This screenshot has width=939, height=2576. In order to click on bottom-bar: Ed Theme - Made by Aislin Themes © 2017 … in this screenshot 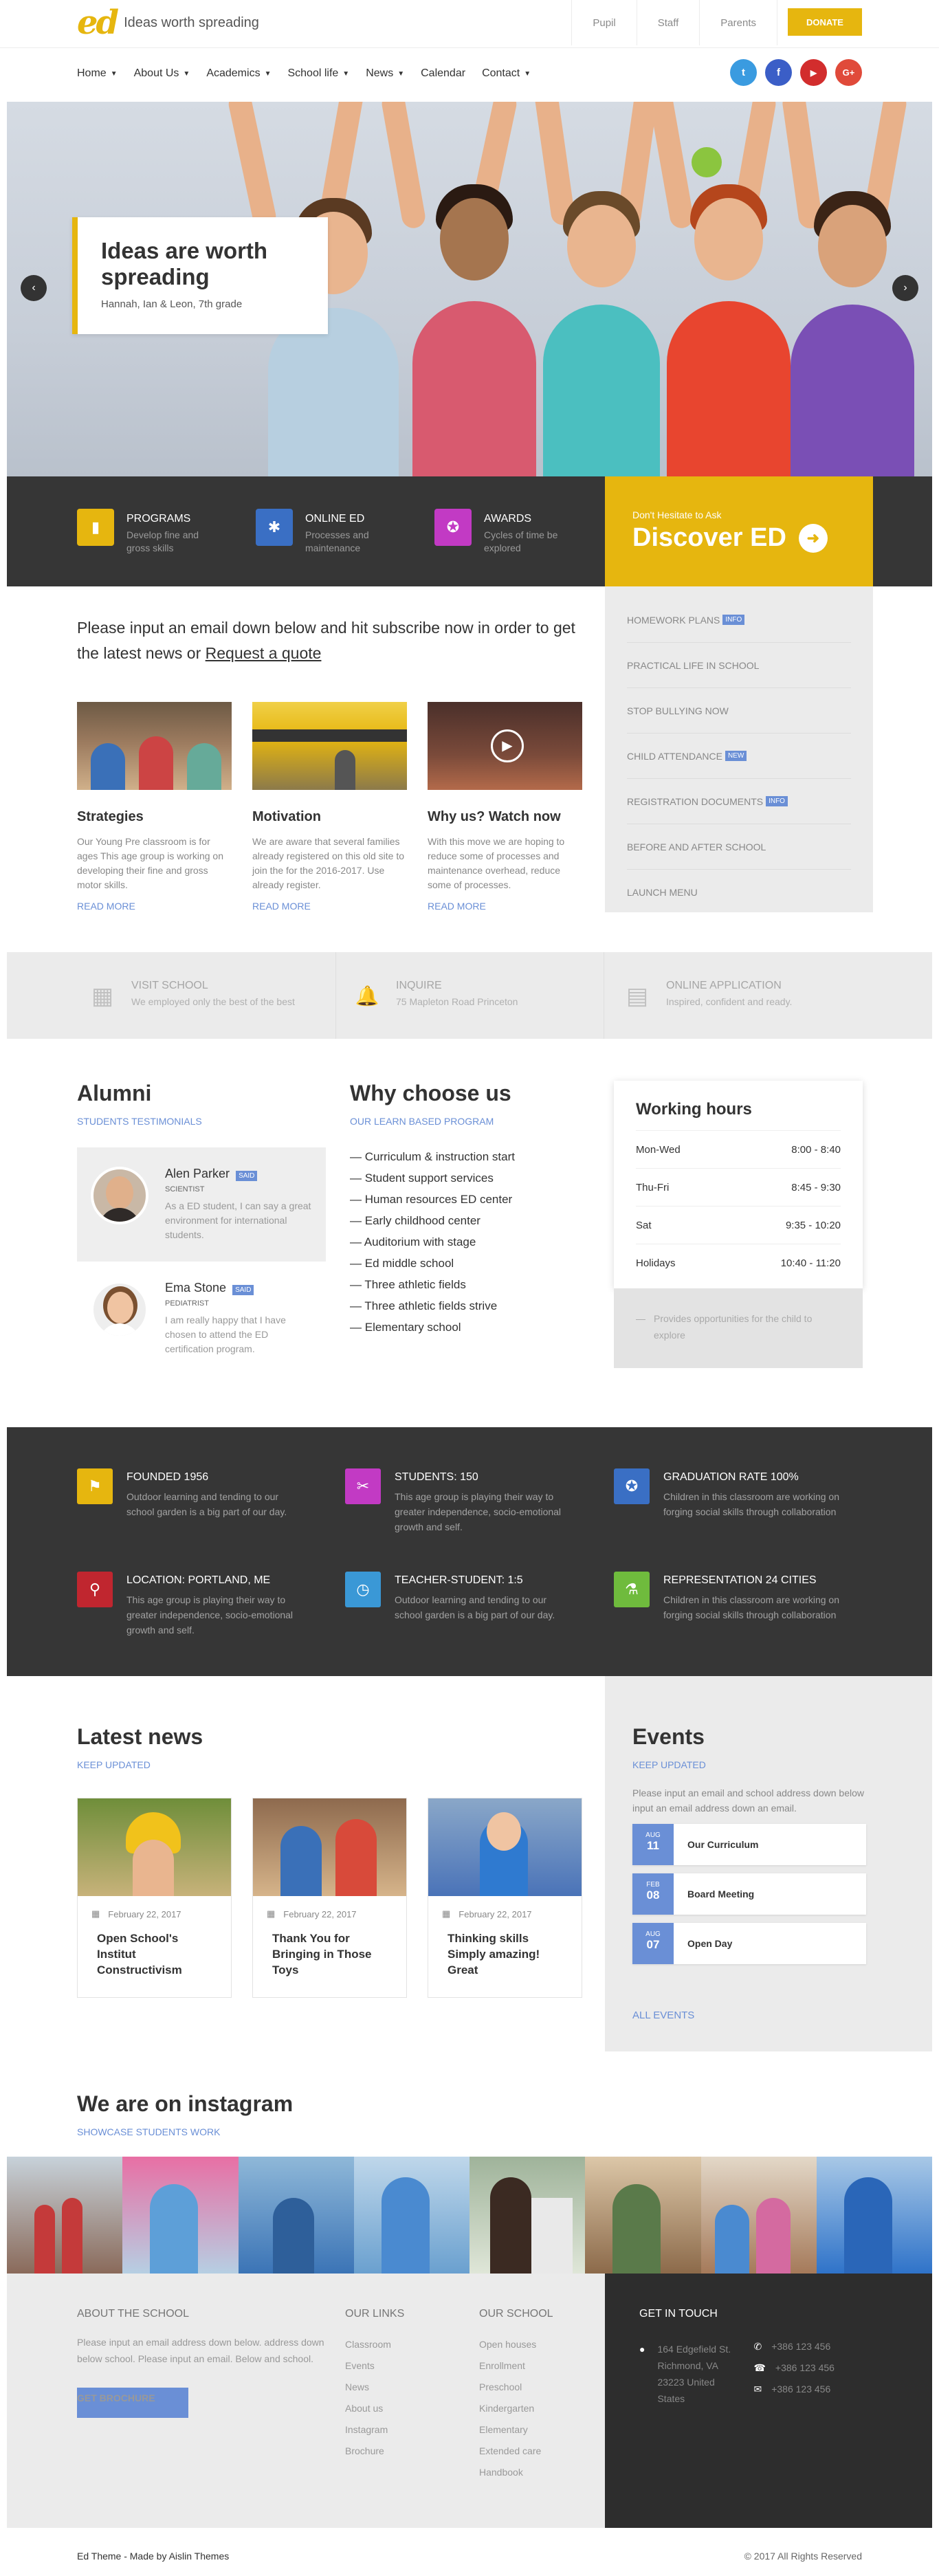, I will do `click(469, 2552)`.